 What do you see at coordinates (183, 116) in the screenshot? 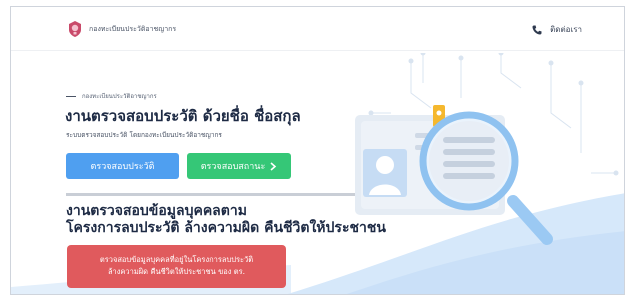
I see `page-title: งานตรวจสอบประวัติ ด้วยชื่อ ชื่อสกุล` at bounding box center [183, 116].